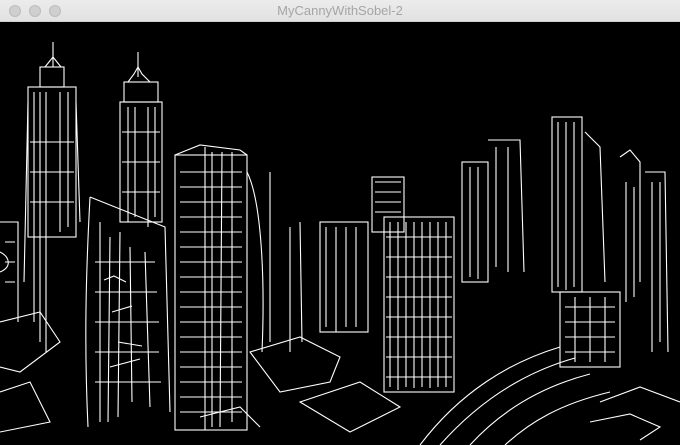 Image resolution: width=680 pixels, height=445 pixels. What do you see at coordinates (141, 139) in the screenshot?
I see `tower-second-spire` at bounding box center [141, 139].